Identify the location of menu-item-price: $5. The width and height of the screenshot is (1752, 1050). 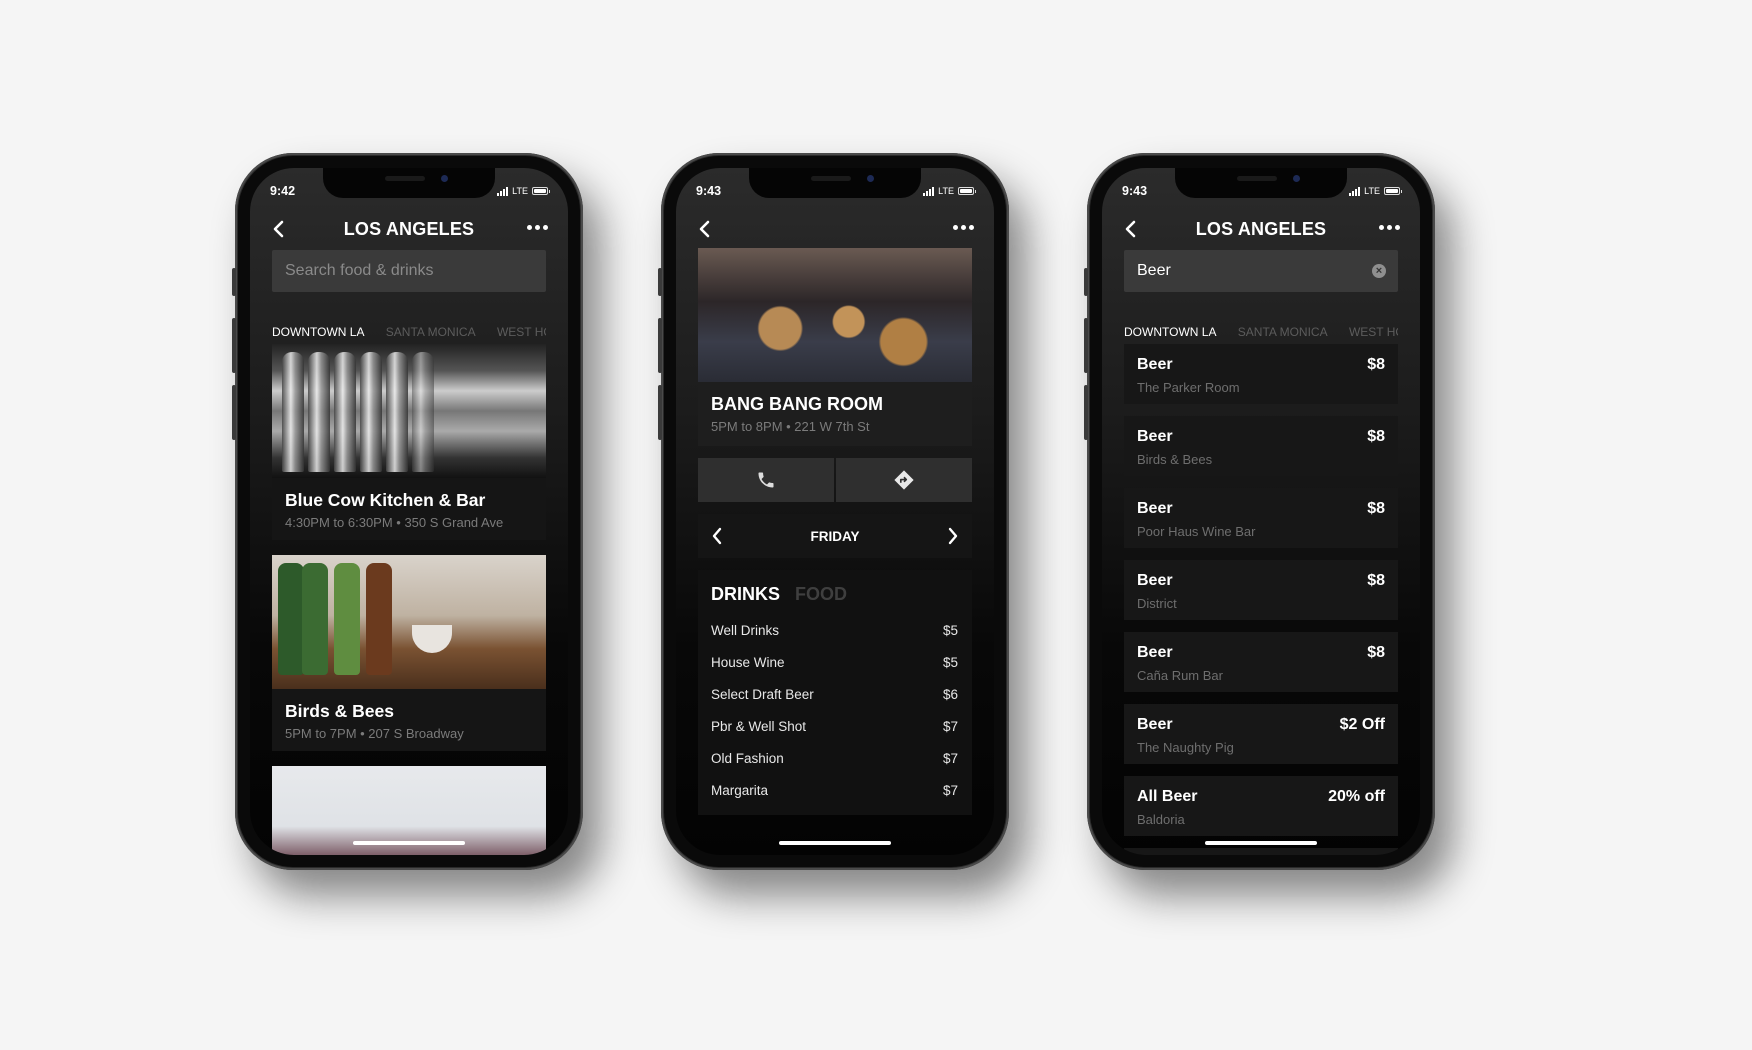
(950, 662).